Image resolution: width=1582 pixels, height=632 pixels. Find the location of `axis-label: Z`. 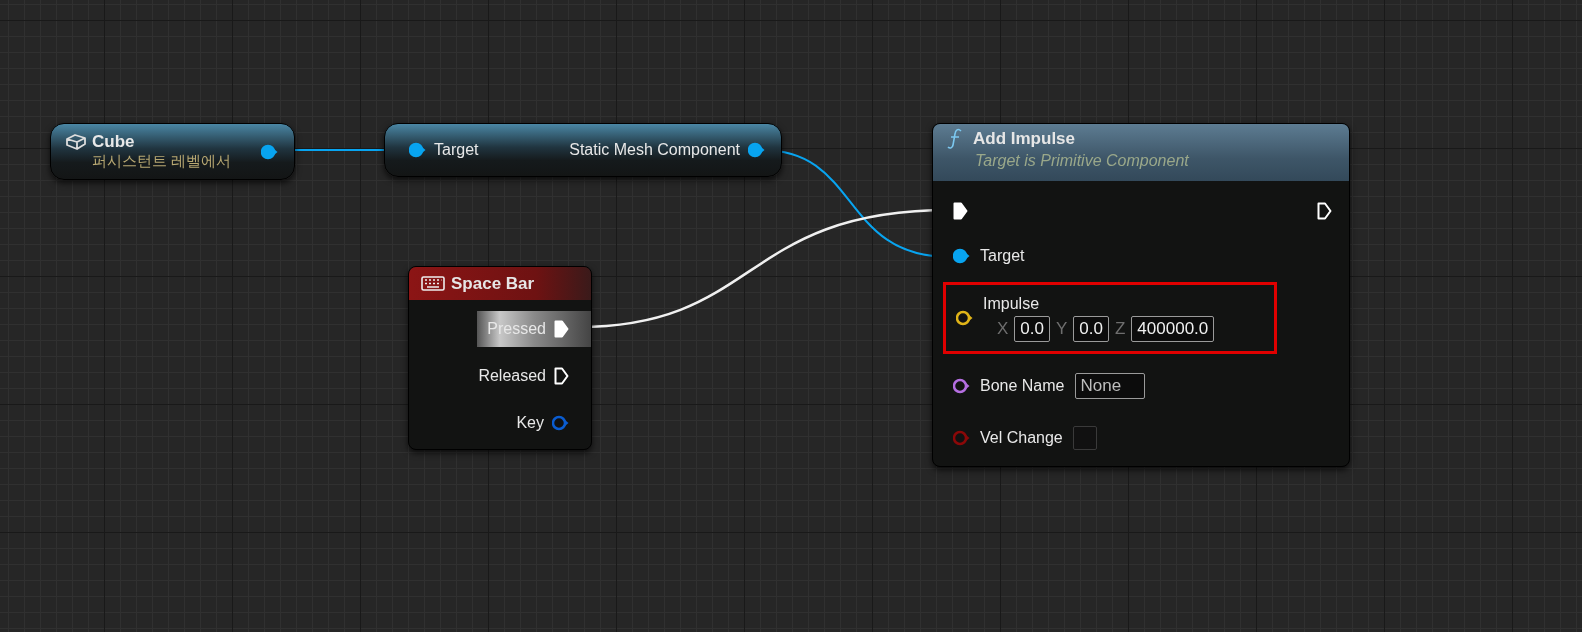

axis-label: Z is located at coordinates (1120, 328).